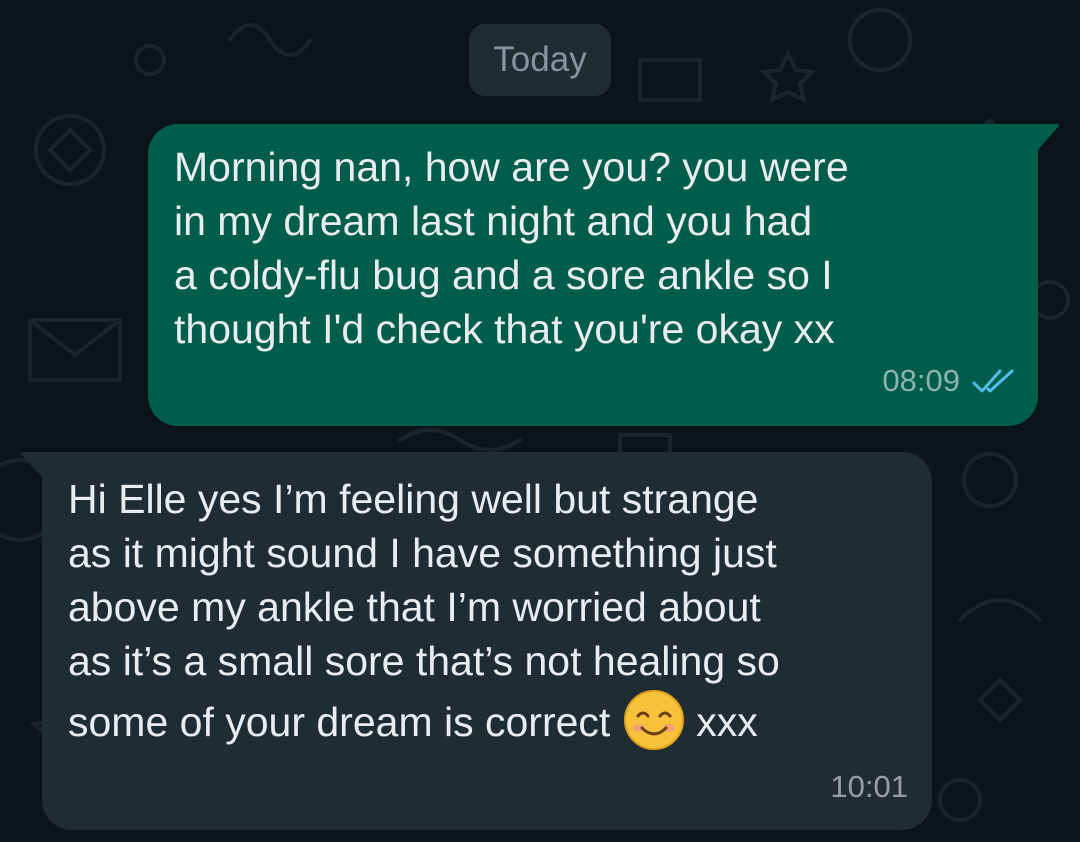  What do you see at coordinates (727, 722) in the screenshot?
I see `incoming-message-text-end: xxx` at bounding box center [727, 722].